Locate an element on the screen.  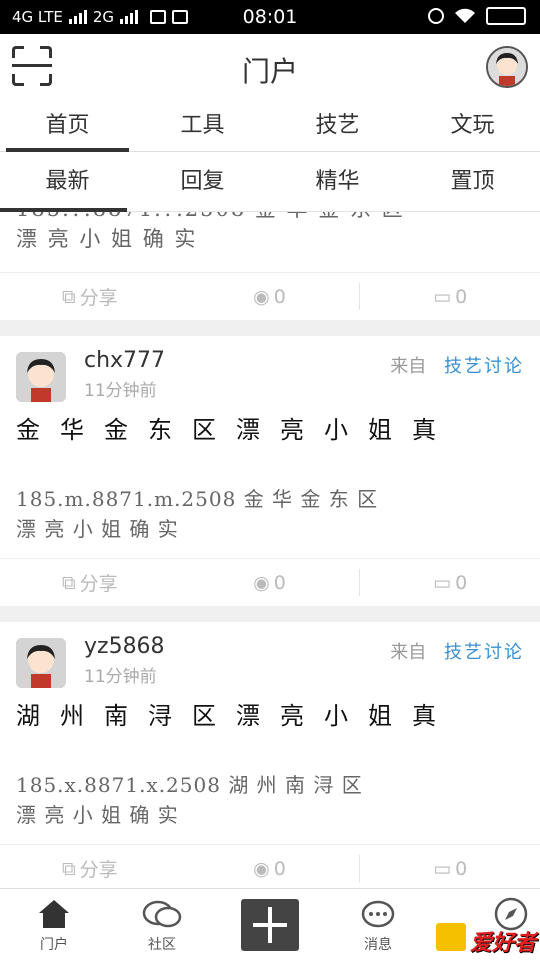
post-title: 金华金东区漂亮小姐真 is located at coordinates (241, 430).